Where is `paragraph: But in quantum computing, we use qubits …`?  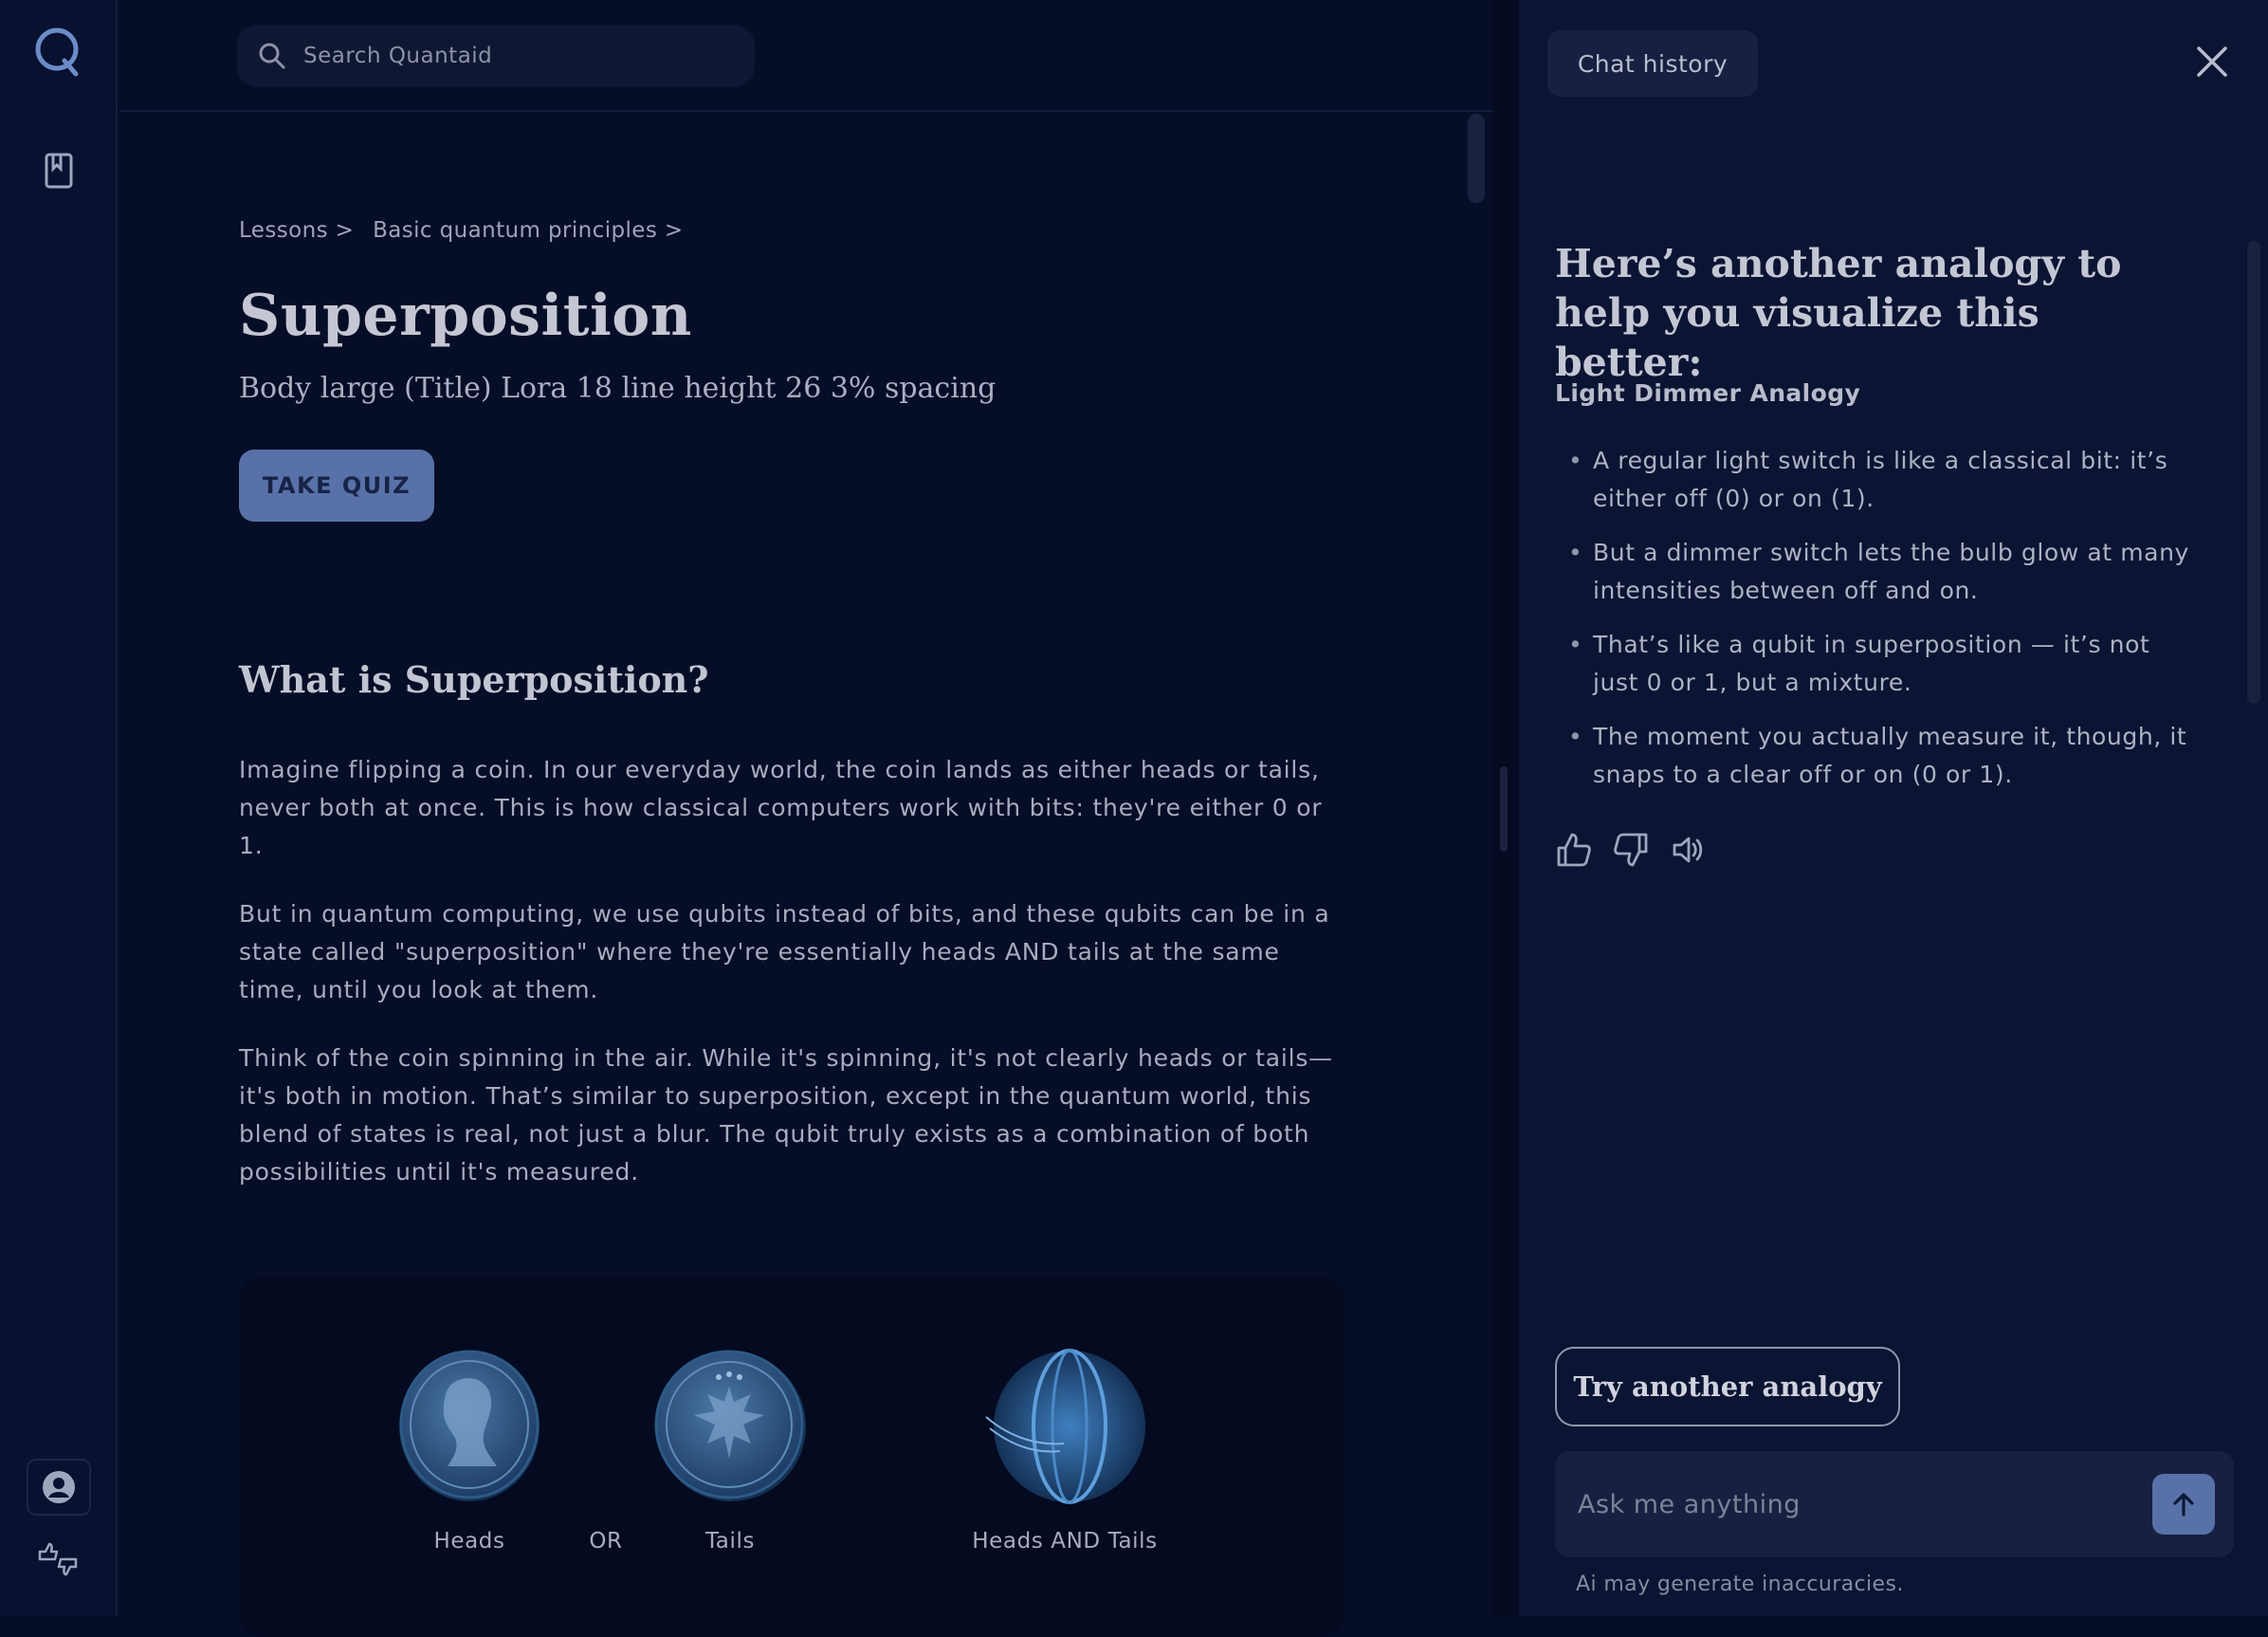 paragraph: But in quantum computing, we use qubits … is located at coordinates (784, 951).